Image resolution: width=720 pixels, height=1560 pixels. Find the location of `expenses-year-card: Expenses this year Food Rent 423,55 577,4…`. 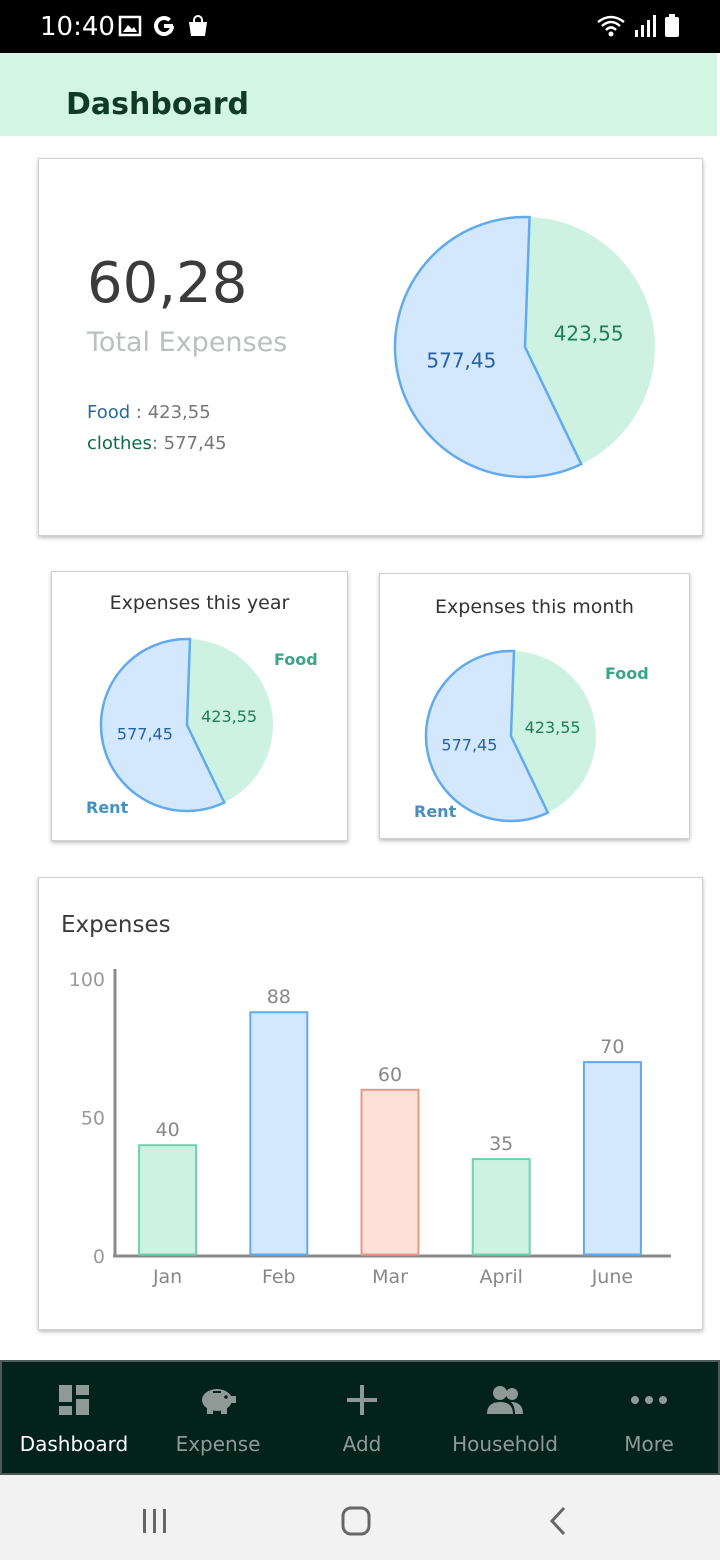

expenses-year-card: Expenses this year Food Rent 423,55 577,4… is located at coordinates (199, 706).